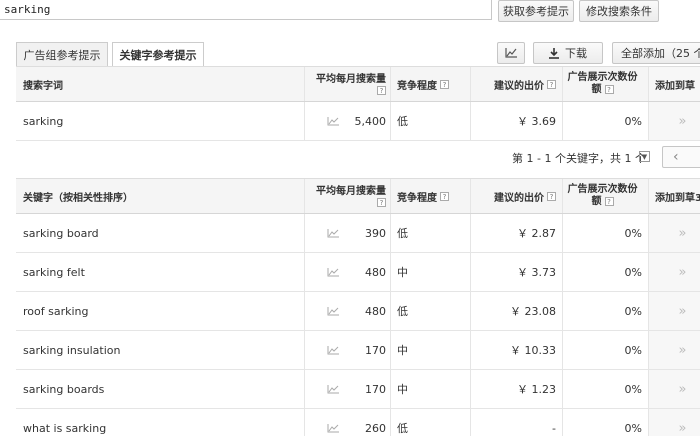  Describe the element at coordinates (516, 272) in the screenshot. I see `bid-value: ￥ 3.73` at that location.